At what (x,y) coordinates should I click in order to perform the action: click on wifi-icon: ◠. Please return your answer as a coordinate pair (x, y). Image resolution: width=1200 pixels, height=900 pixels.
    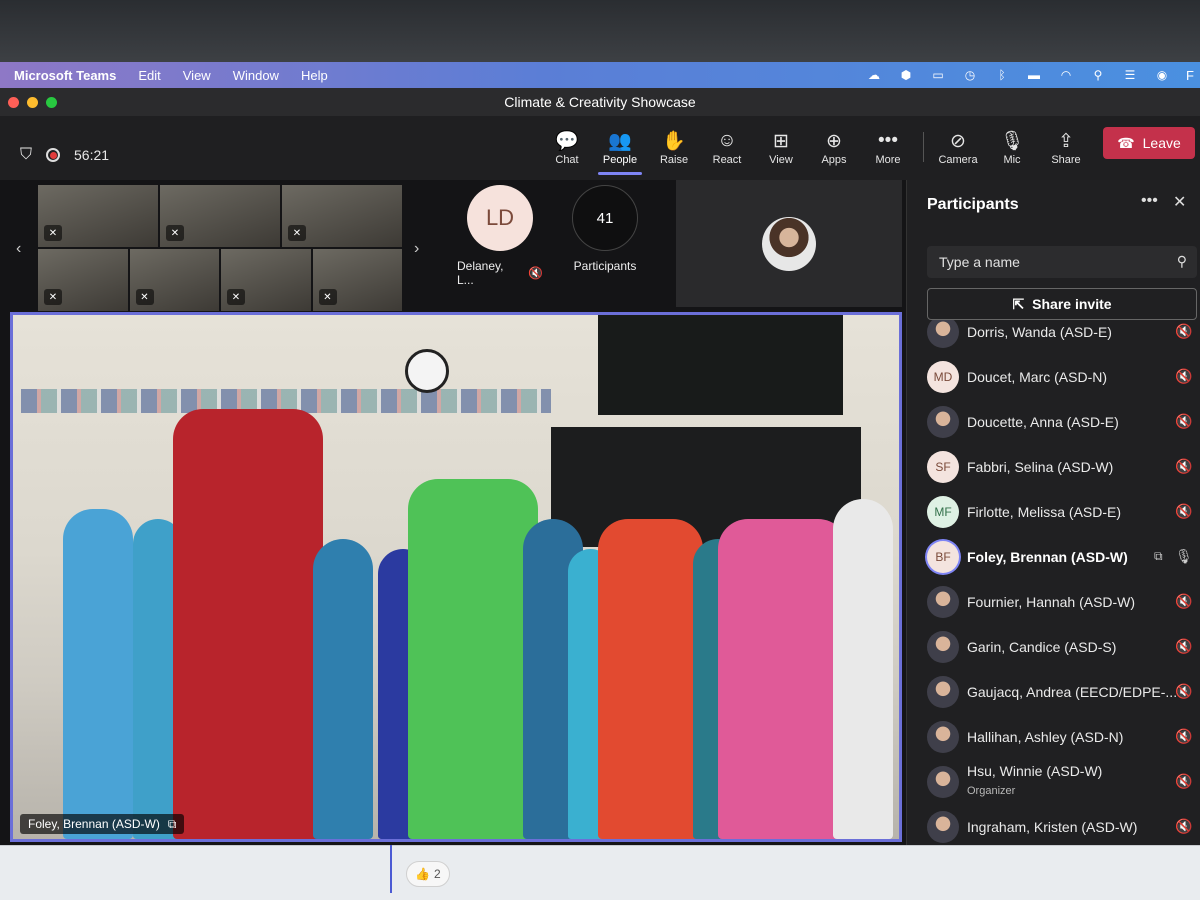
    Looking at the image, I should click on (1066, 75).